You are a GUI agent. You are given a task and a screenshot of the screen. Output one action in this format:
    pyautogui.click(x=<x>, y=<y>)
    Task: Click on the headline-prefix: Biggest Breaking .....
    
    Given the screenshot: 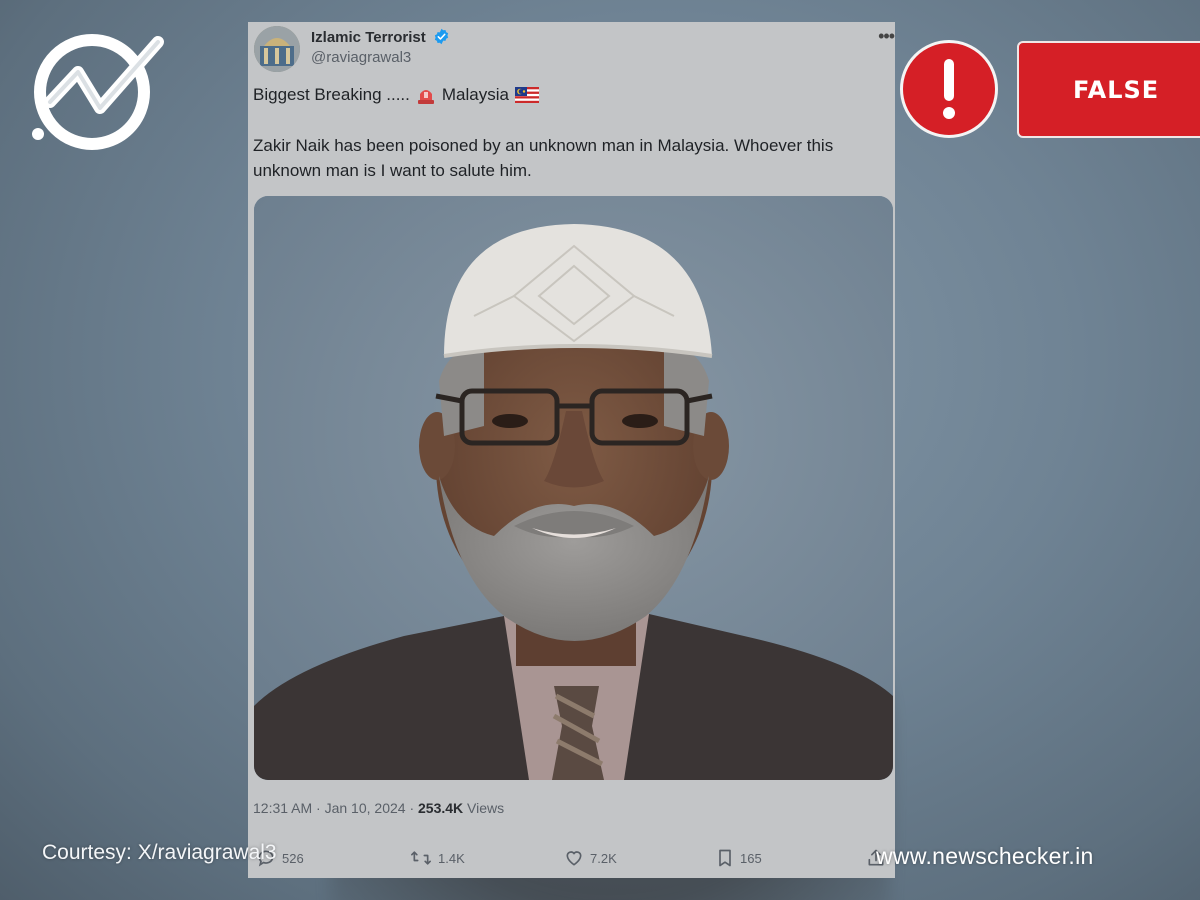 What is the action you would take?
    pyautogui.click(x=331, y=94)
    